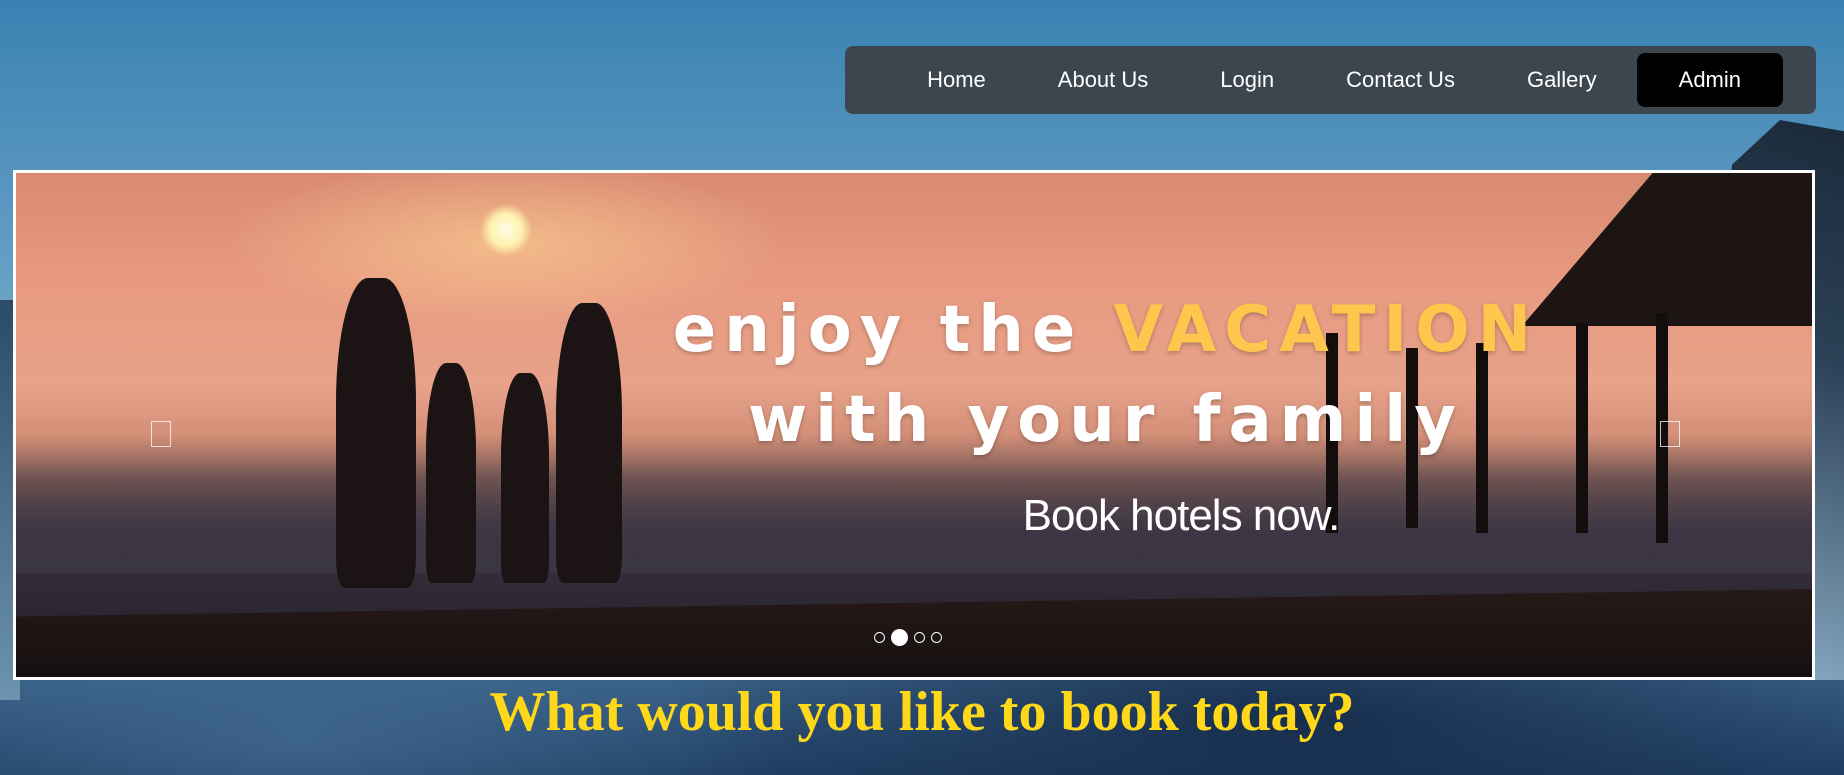 The image size is (1844, 775). What do you see at coordinates (1106, 420) in the screenshot?
I see `headline-line2: WITH YOUR FAMILY` at bounding box center [1106, 420].